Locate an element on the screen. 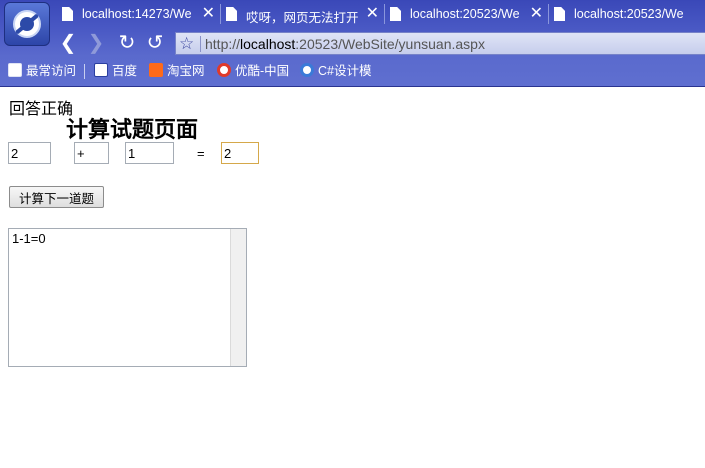  bookmark-baidu: 百度 is located at coordinates (115, 71).